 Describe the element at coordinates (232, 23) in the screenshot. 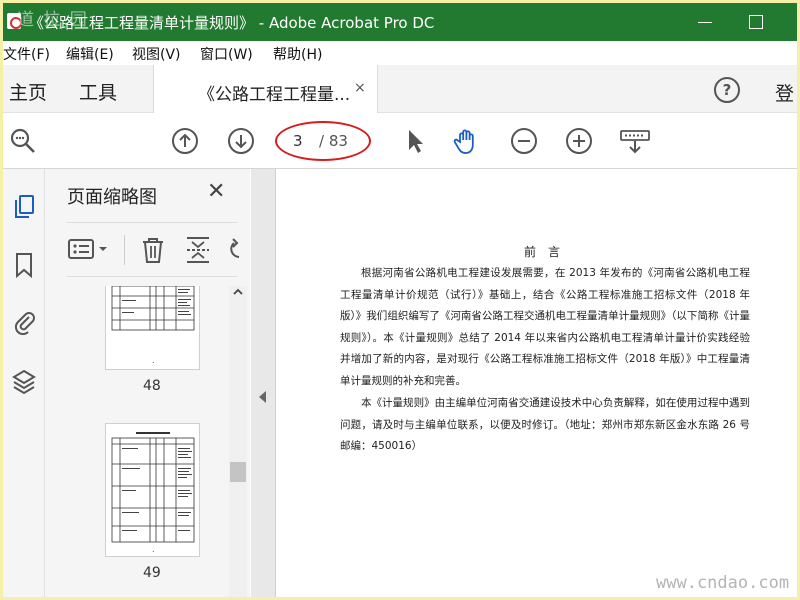

I see `window-title: 《公路工程工程量清单计量规则》 - Adobe Acrobat Pro DC` at that location.